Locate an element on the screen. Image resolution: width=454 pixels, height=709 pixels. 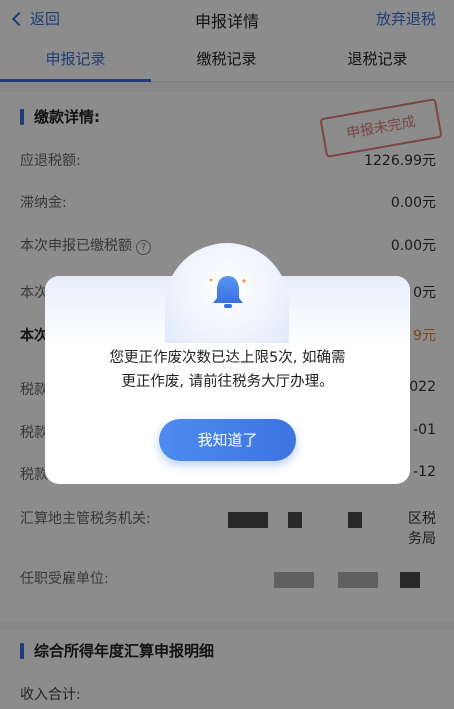
acknowledge-button: 我知道了 is located at coordinates (227, 440).